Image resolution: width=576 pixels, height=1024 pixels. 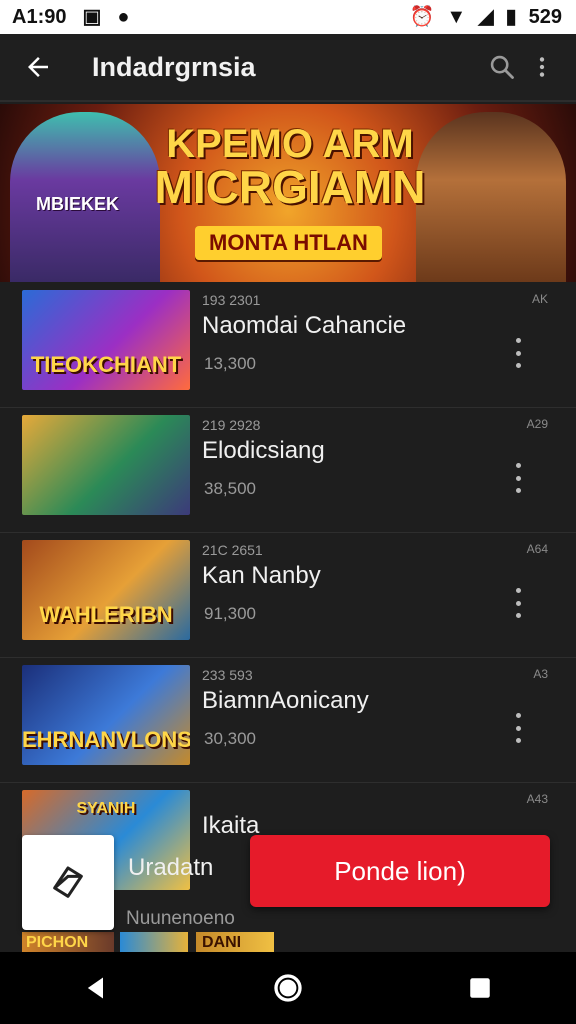 I want to click on back-button, so click(x=38, y=67).